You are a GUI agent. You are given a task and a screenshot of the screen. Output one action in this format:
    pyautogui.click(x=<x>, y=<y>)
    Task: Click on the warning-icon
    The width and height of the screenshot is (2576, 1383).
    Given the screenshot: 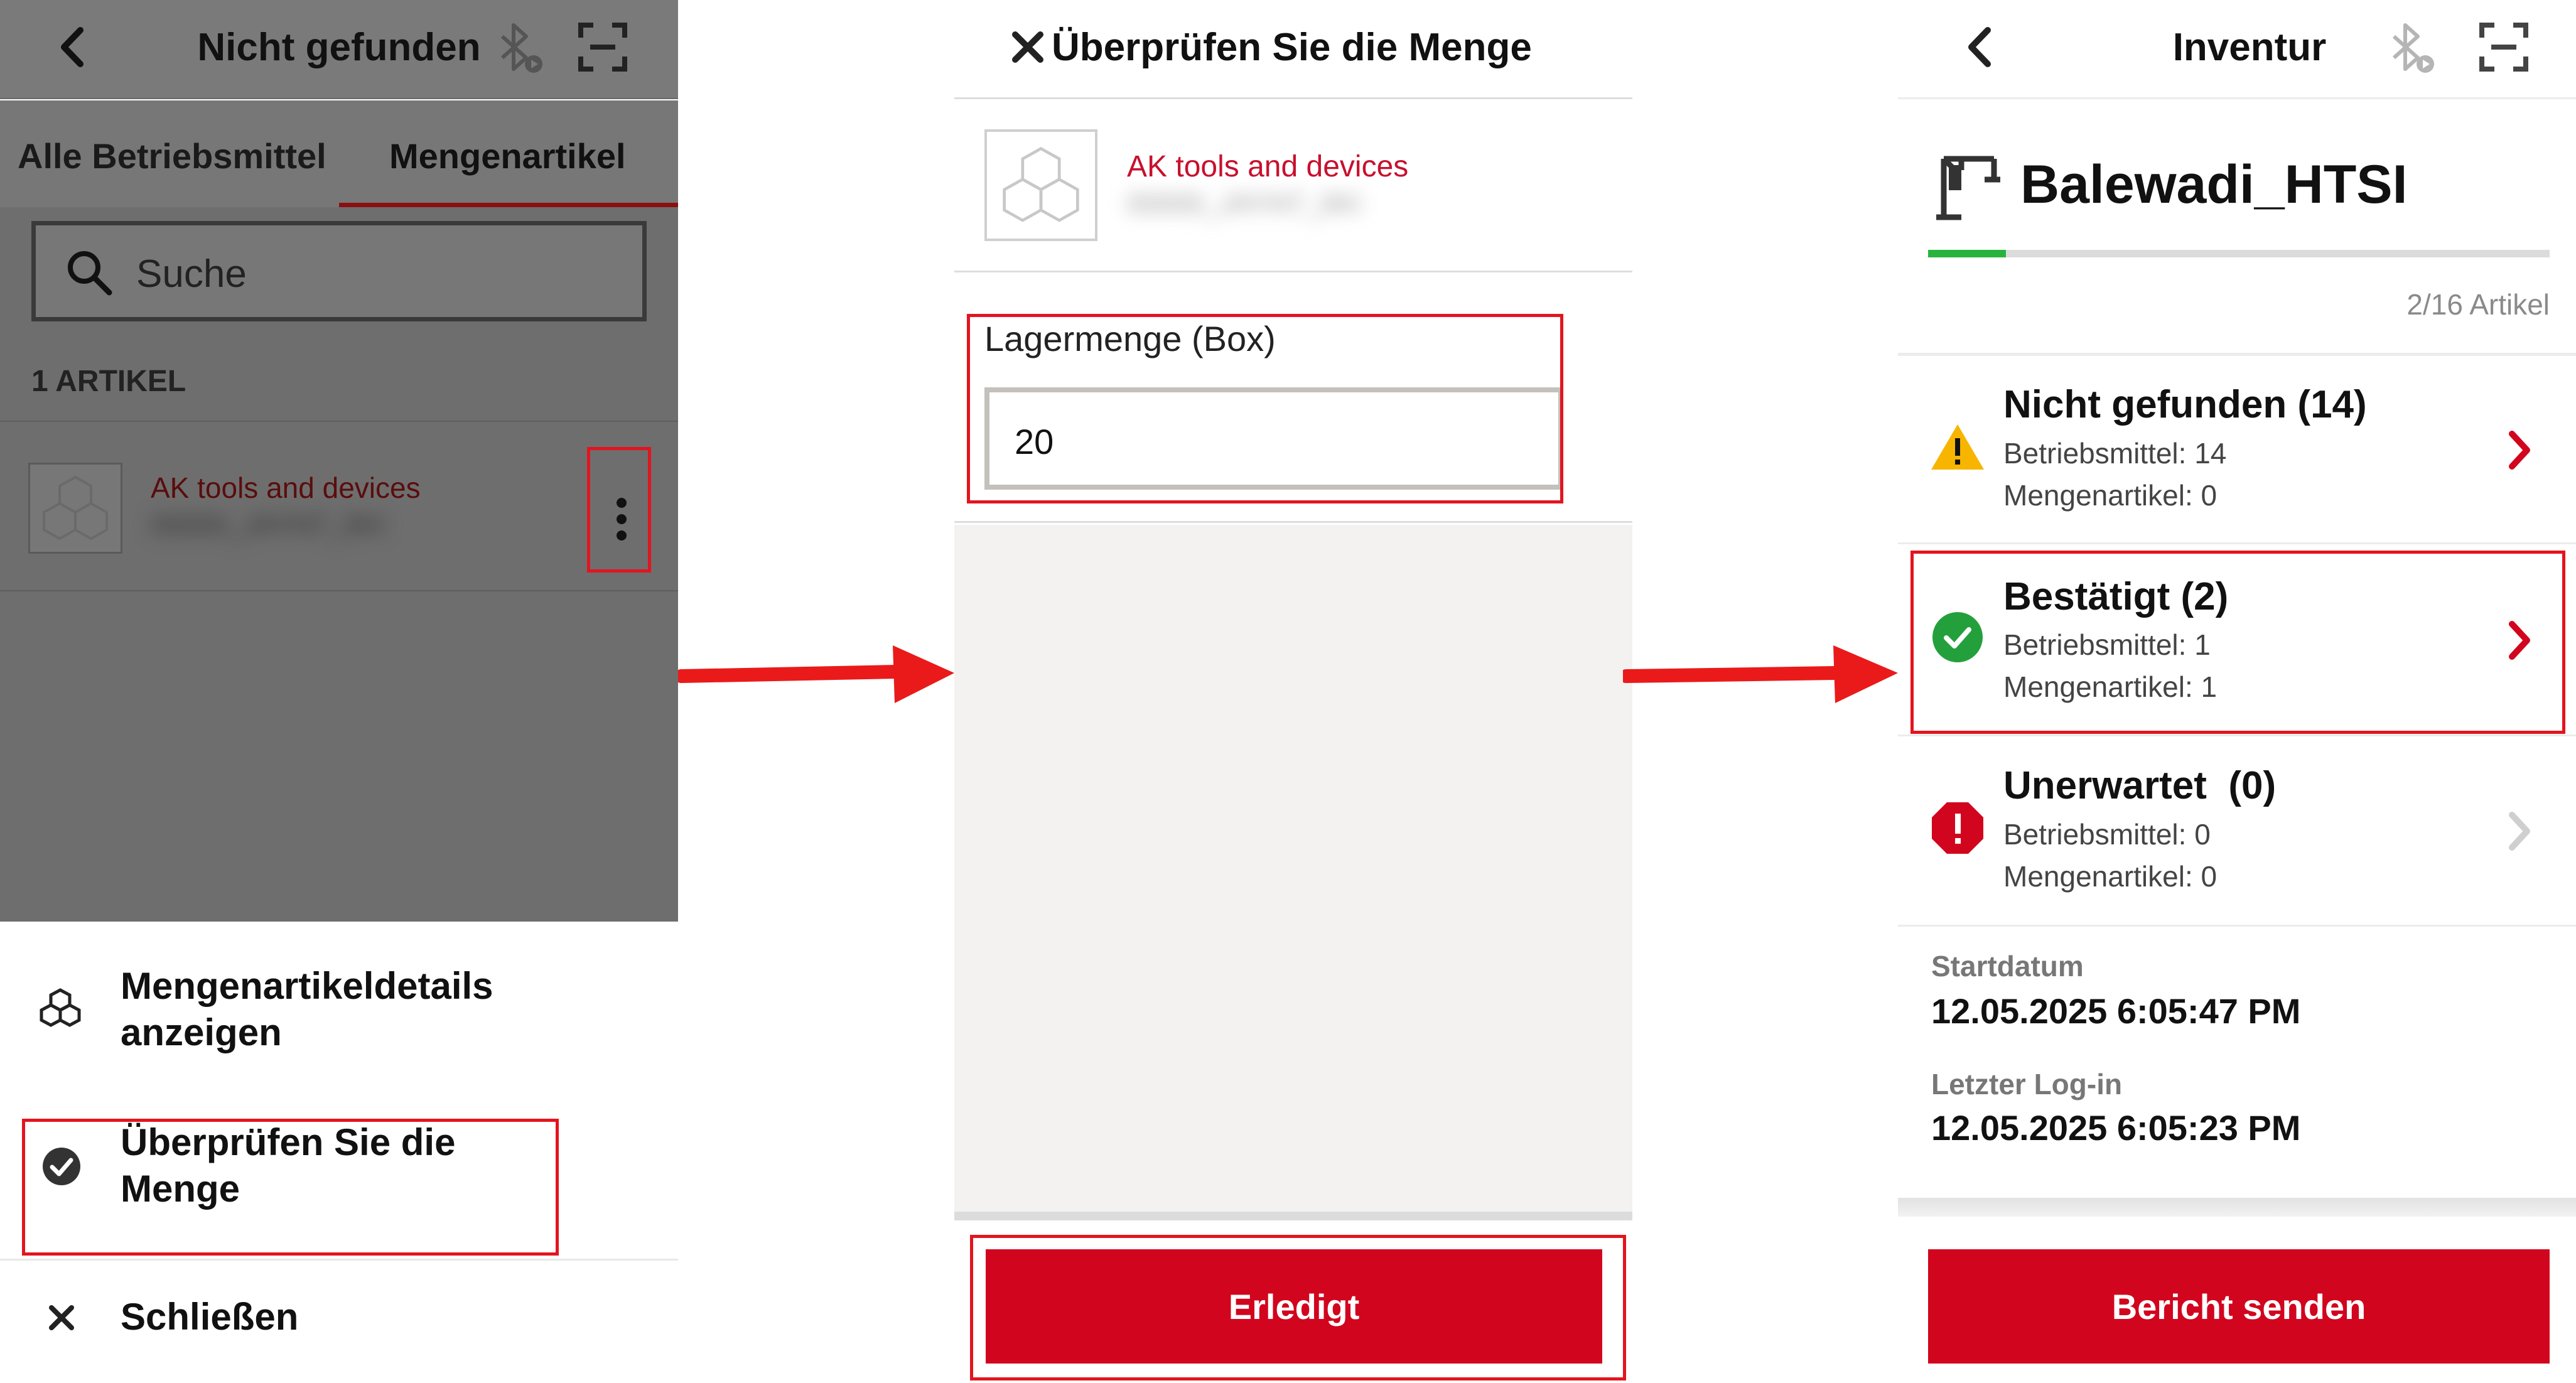 What is the action you would take?
    pyautogui.click(x=1957, y=447)
    